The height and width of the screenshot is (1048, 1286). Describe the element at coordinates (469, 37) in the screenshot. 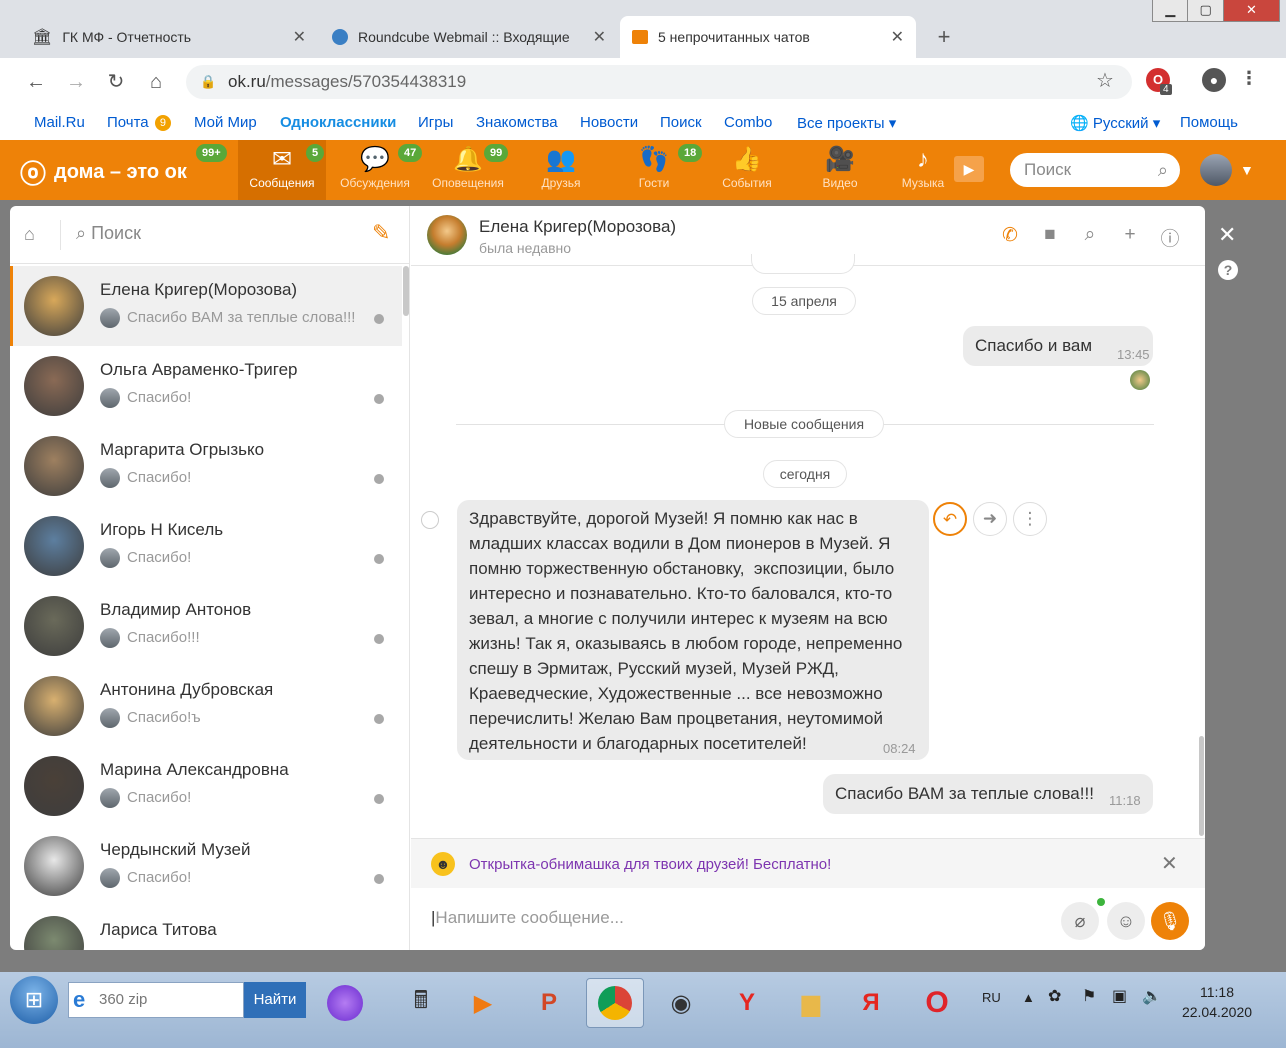

I see `browser-tab-roundcube: Roundcube Webmail :: Входящие ✕` at that location.